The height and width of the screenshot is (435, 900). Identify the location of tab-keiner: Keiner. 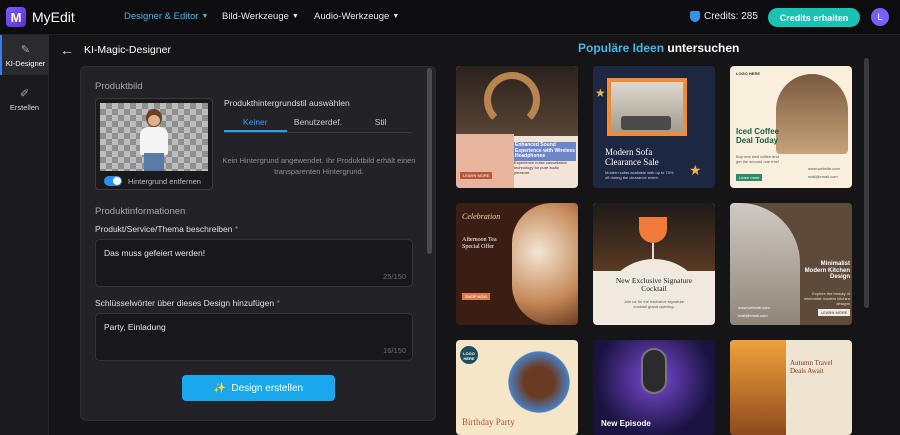
(255, 124).